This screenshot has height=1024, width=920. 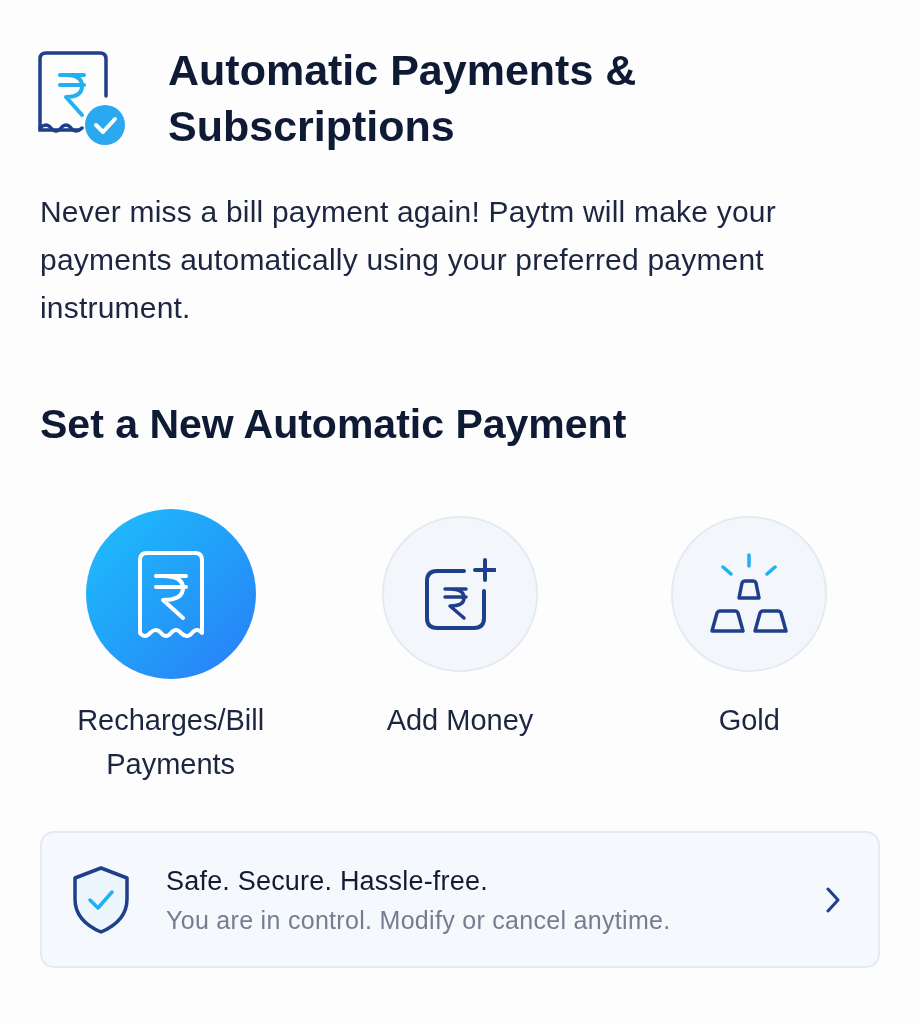 What do you see at coordinates (408, 260) in the screenshot?
I see `description-text: Never miss a bill payment again! Paytm will make your payments automatically using your preferred payment instrument.` at bounding box center [408, 260].